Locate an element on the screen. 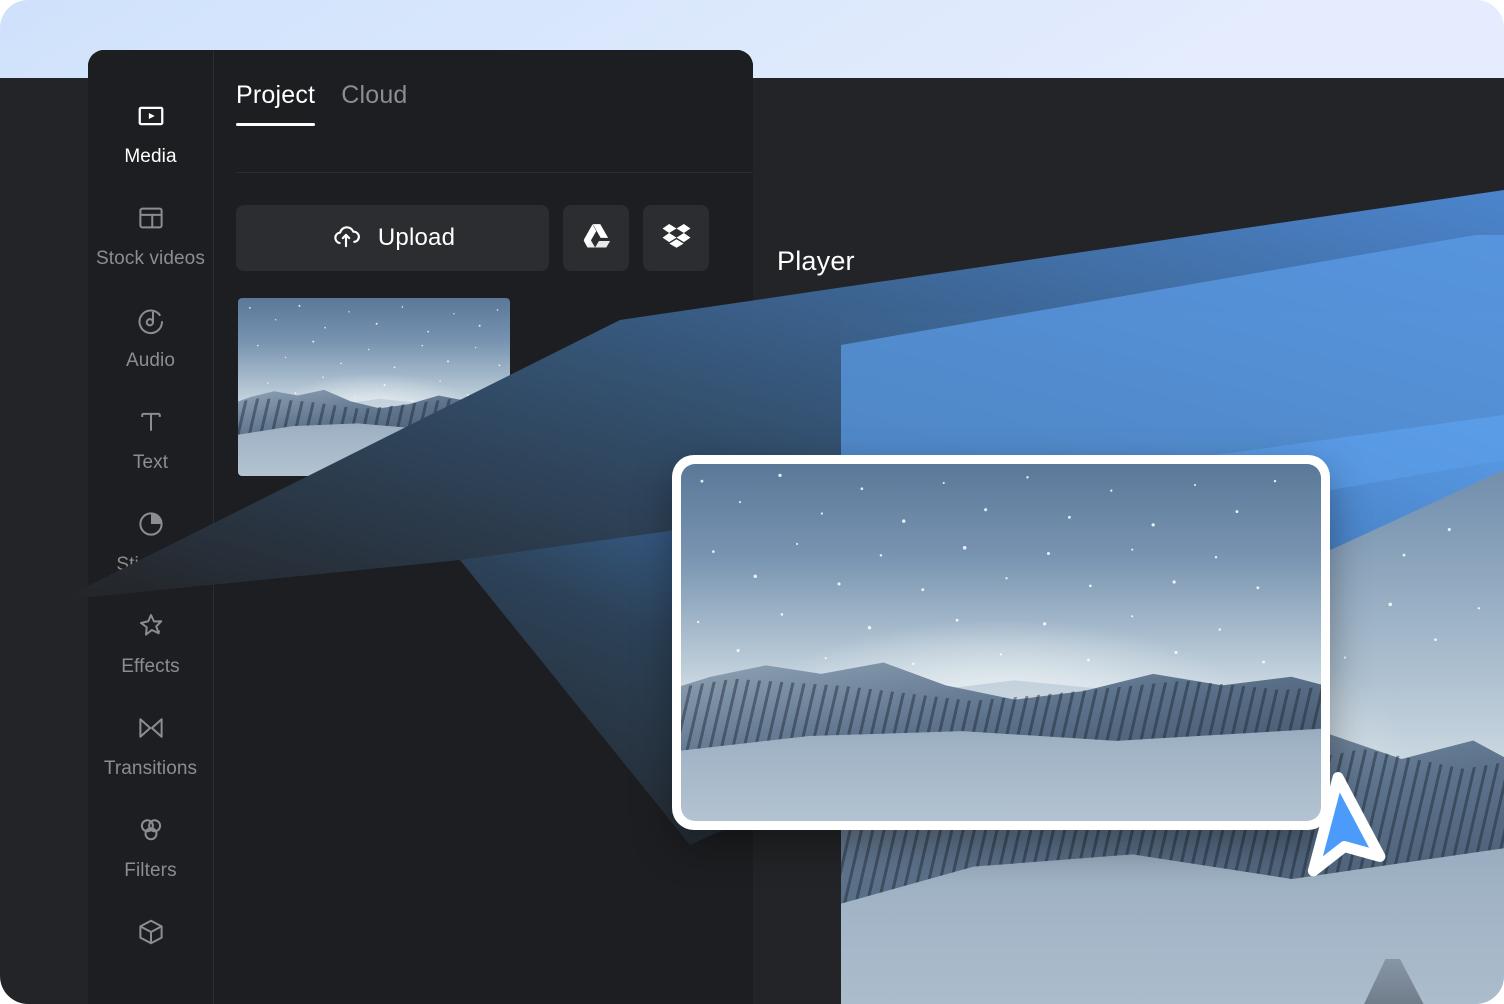 The width and height of the screenshot is (1504, 1004). player-title: Player is located at coordinates (816, 261).